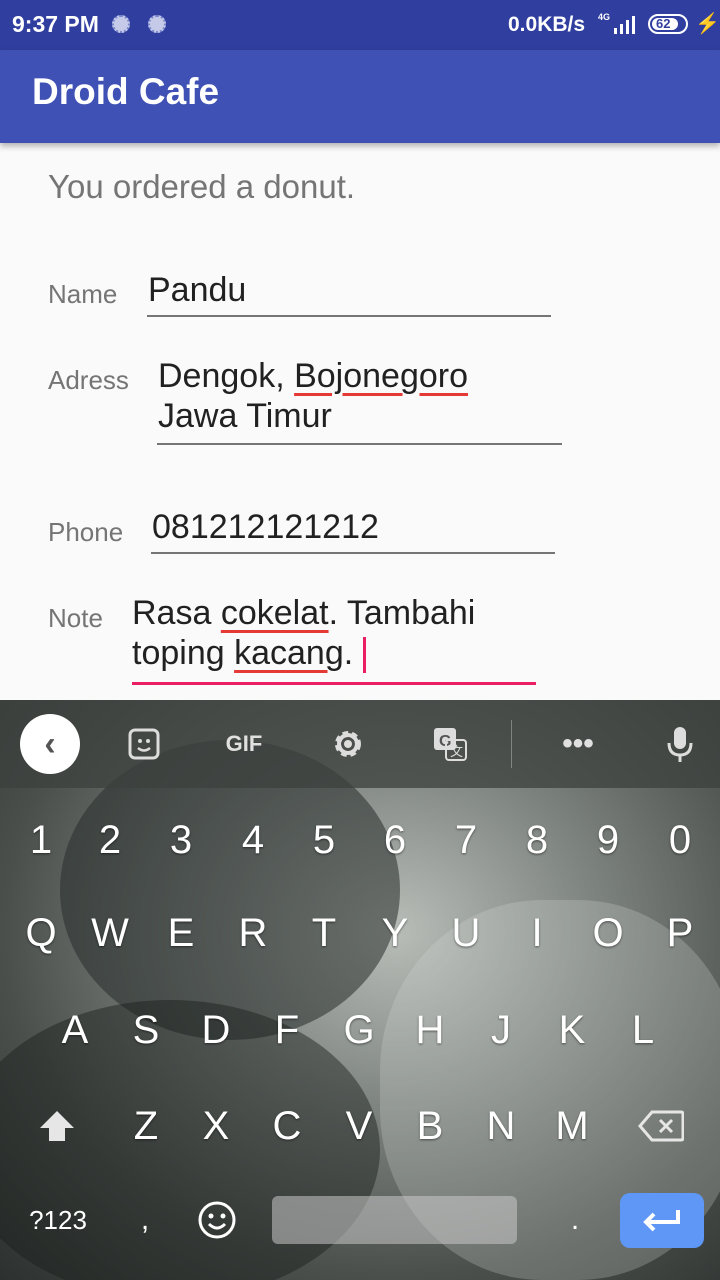 This screenshot has height=1280, width=720. What do you see at coordinates (75, 1030) in the screenshot?
I see `key: A` at bounding box center [75, 1030].